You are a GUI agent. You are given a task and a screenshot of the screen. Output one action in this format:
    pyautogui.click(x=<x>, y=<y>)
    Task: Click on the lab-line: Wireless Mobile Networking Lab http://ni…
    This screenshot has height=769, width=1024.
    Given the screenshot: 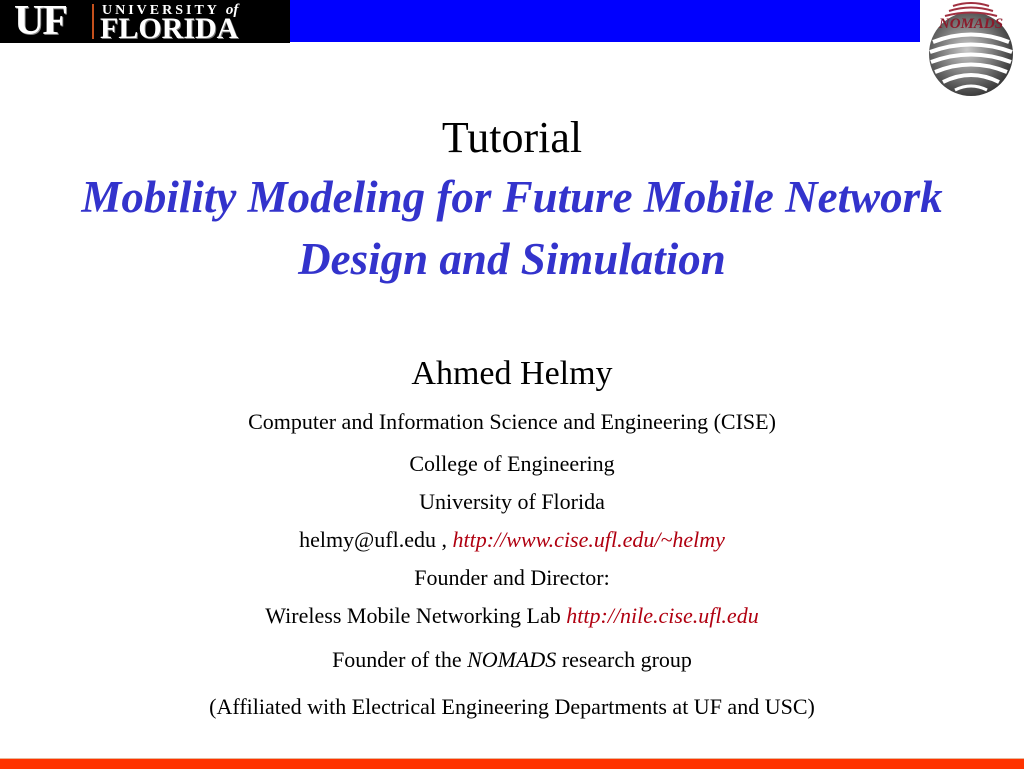 What is the action you would take?
    pyautogui.click(x=512, y=616)
    